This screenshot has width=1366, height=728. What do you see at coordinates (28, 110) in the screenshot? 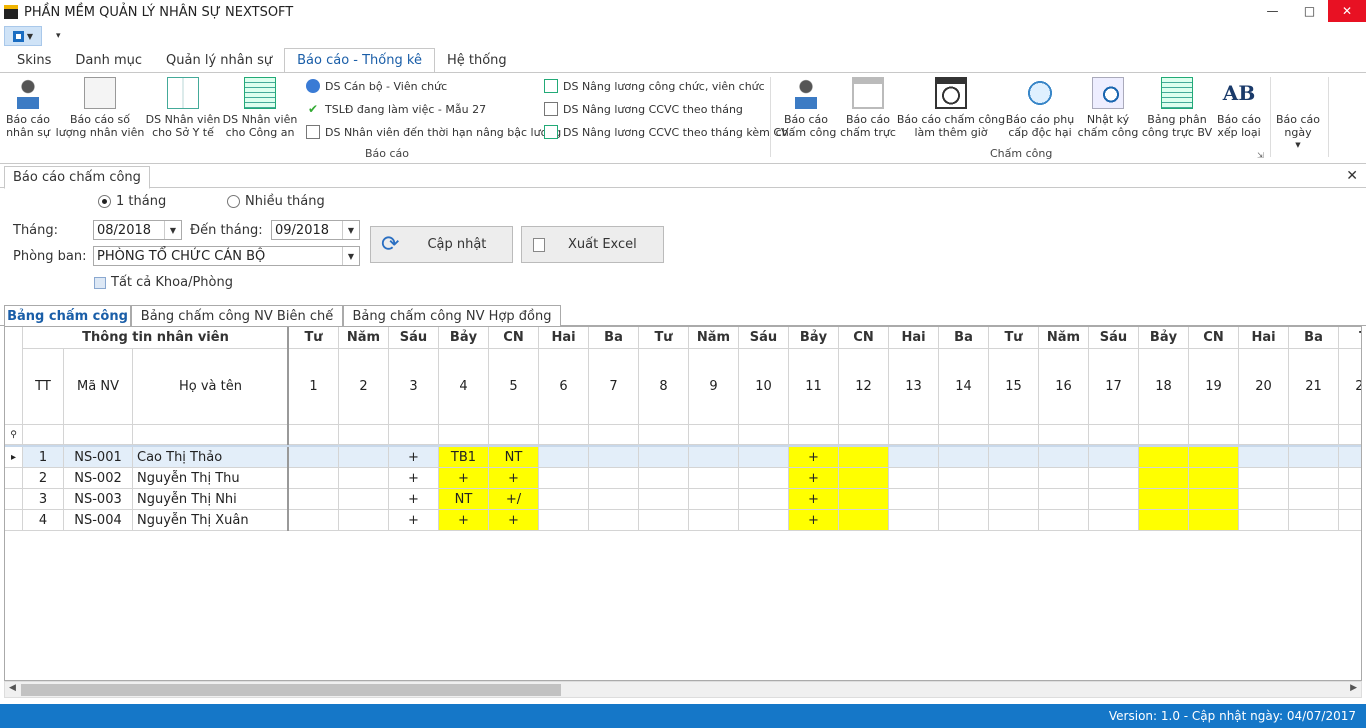
I see `bao-cao-nhan-su-button: Báo cáo nhân sự` at bounding box center [28, 110].